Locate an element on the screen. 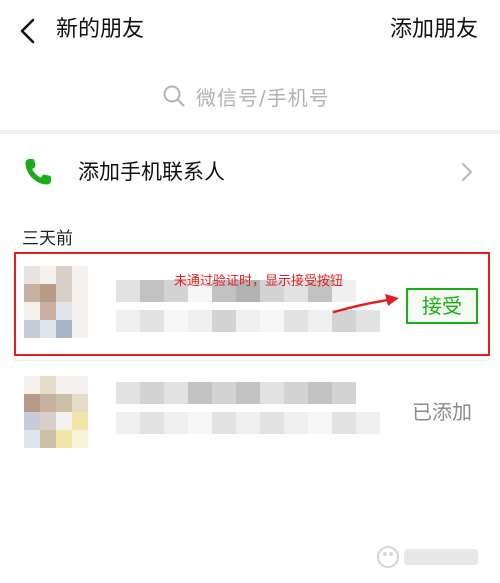 This screenshot has height=583, width=500. search-bar: 微信号/手机号 is located at coordinates (250, 96).